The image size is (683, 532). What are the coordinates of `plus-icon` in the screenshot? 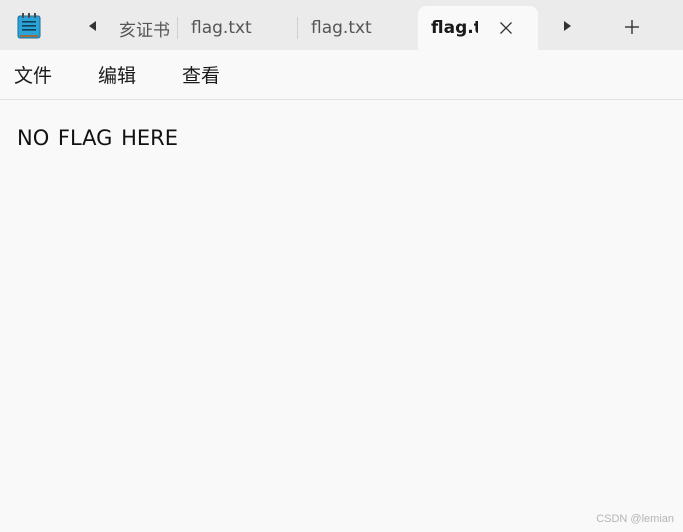 It's located at (632, 27).